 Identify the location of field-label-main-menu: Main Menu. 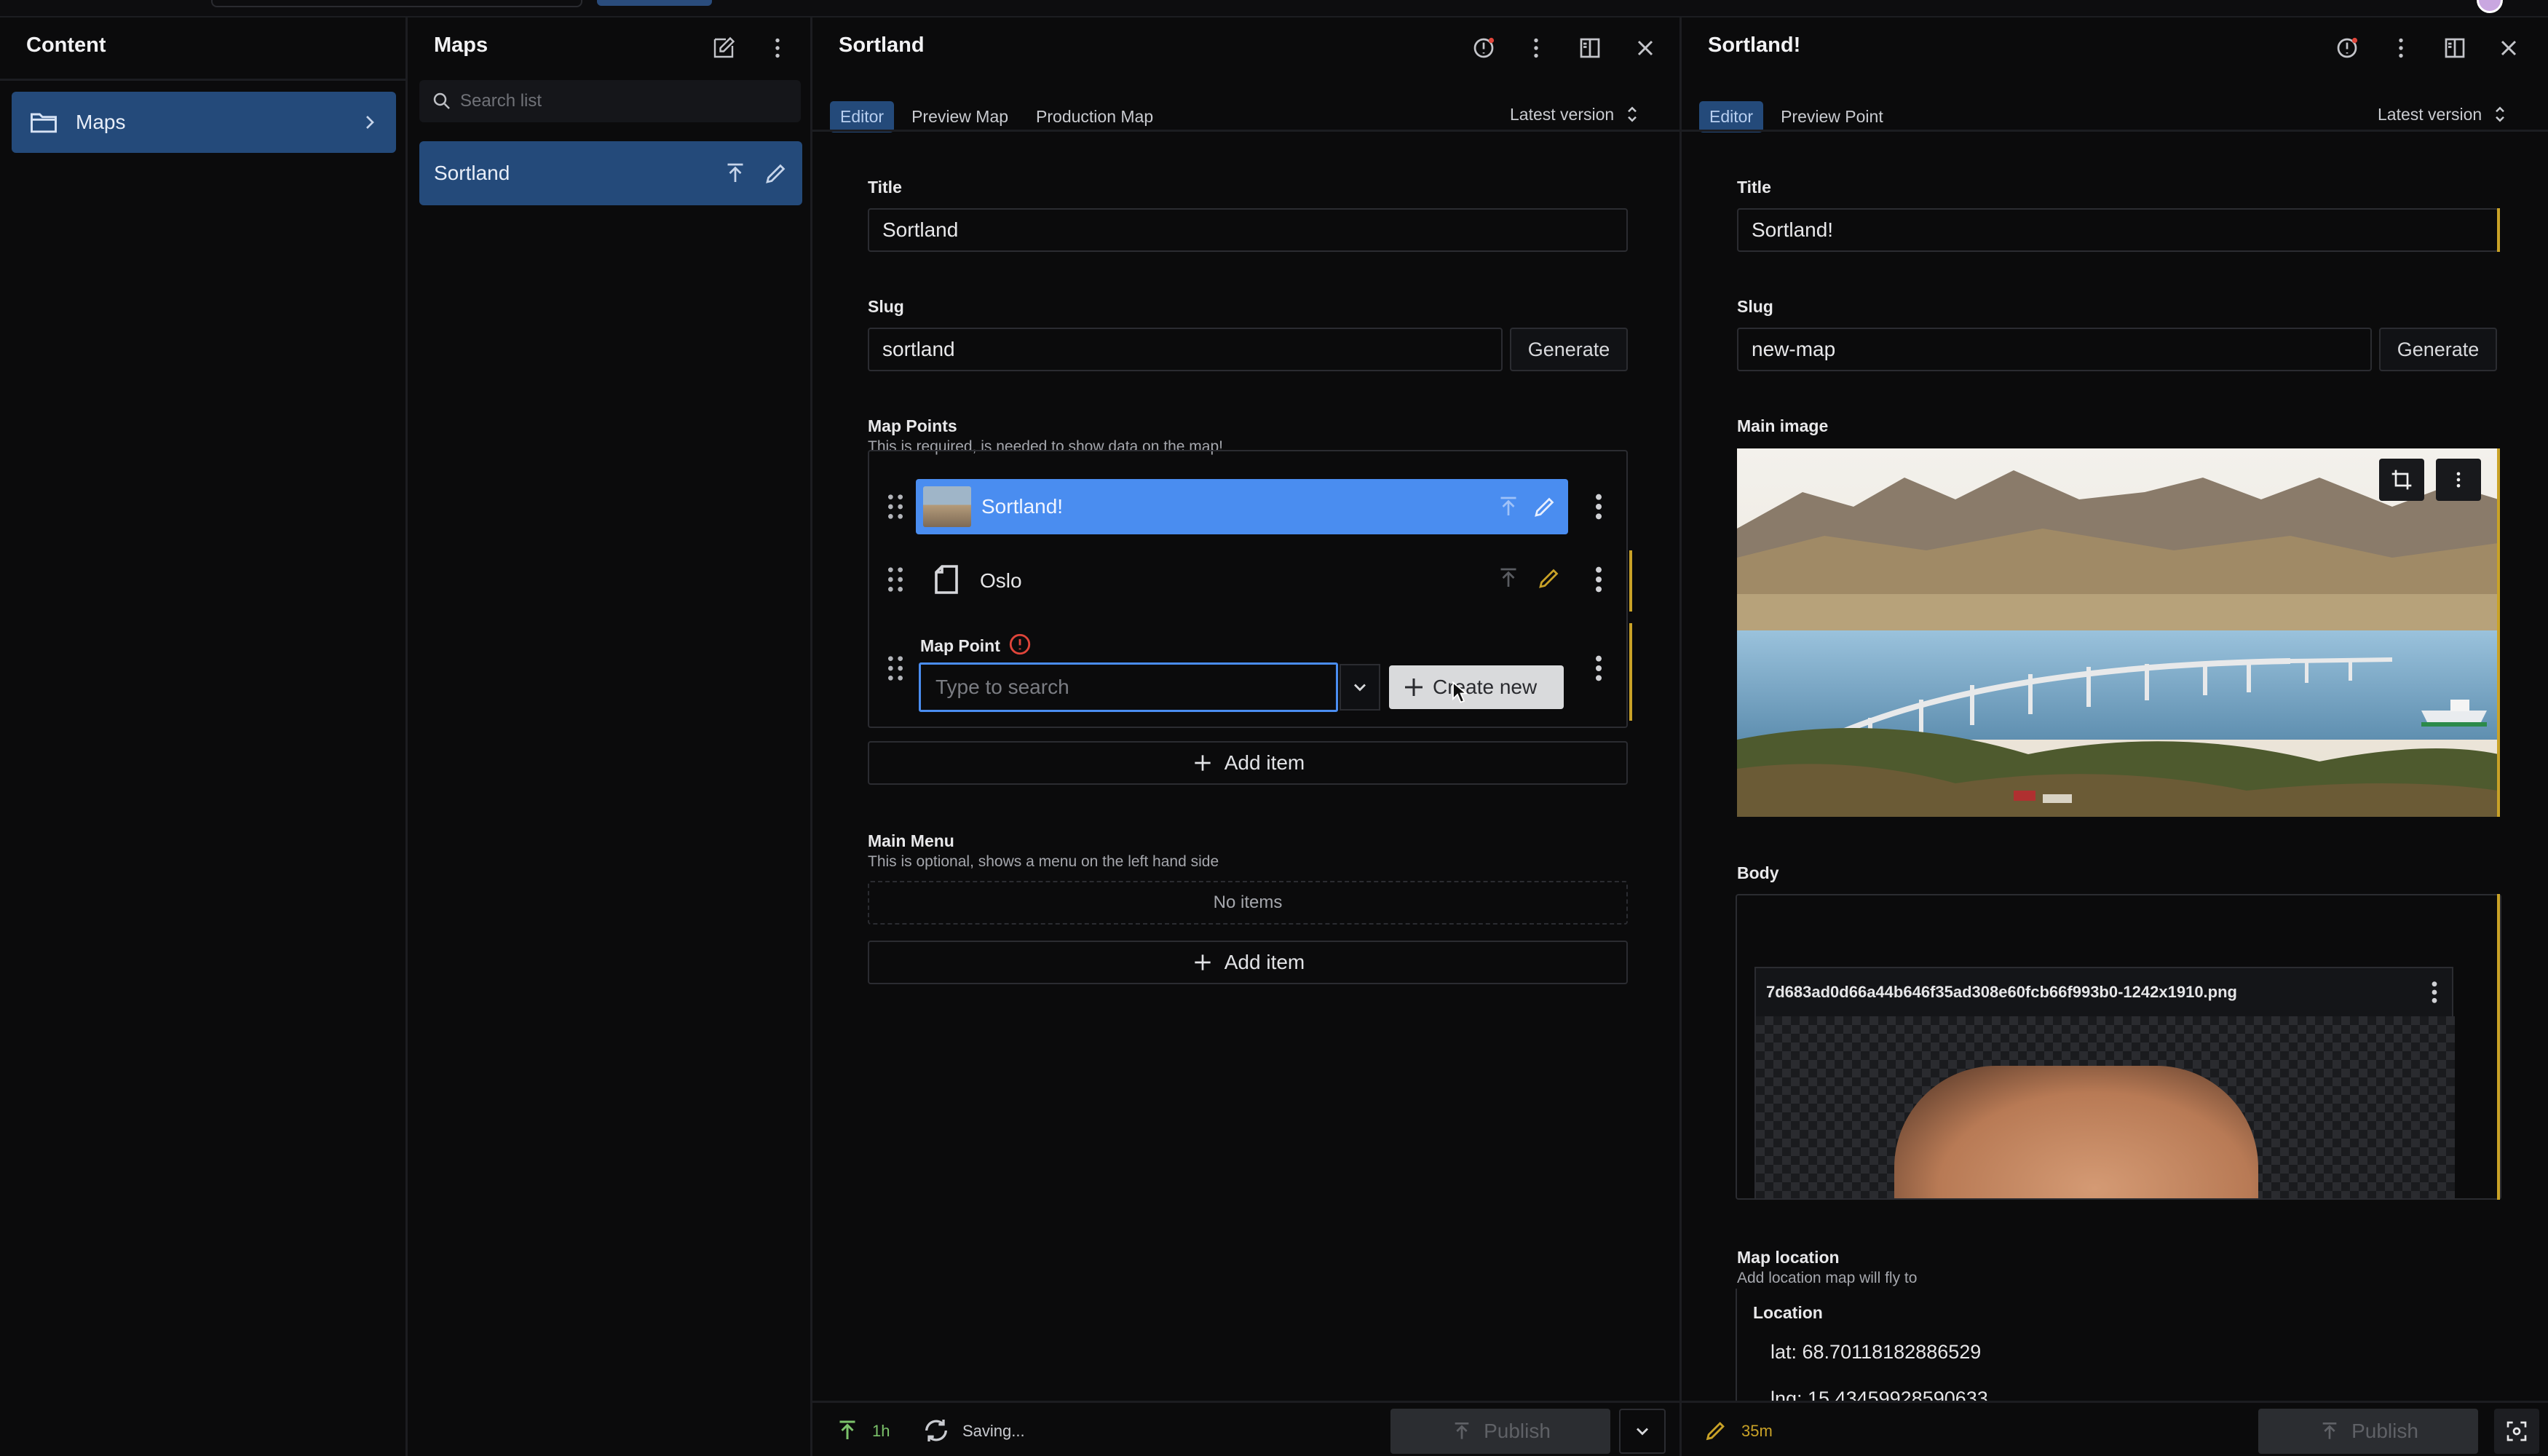
(911, 840).